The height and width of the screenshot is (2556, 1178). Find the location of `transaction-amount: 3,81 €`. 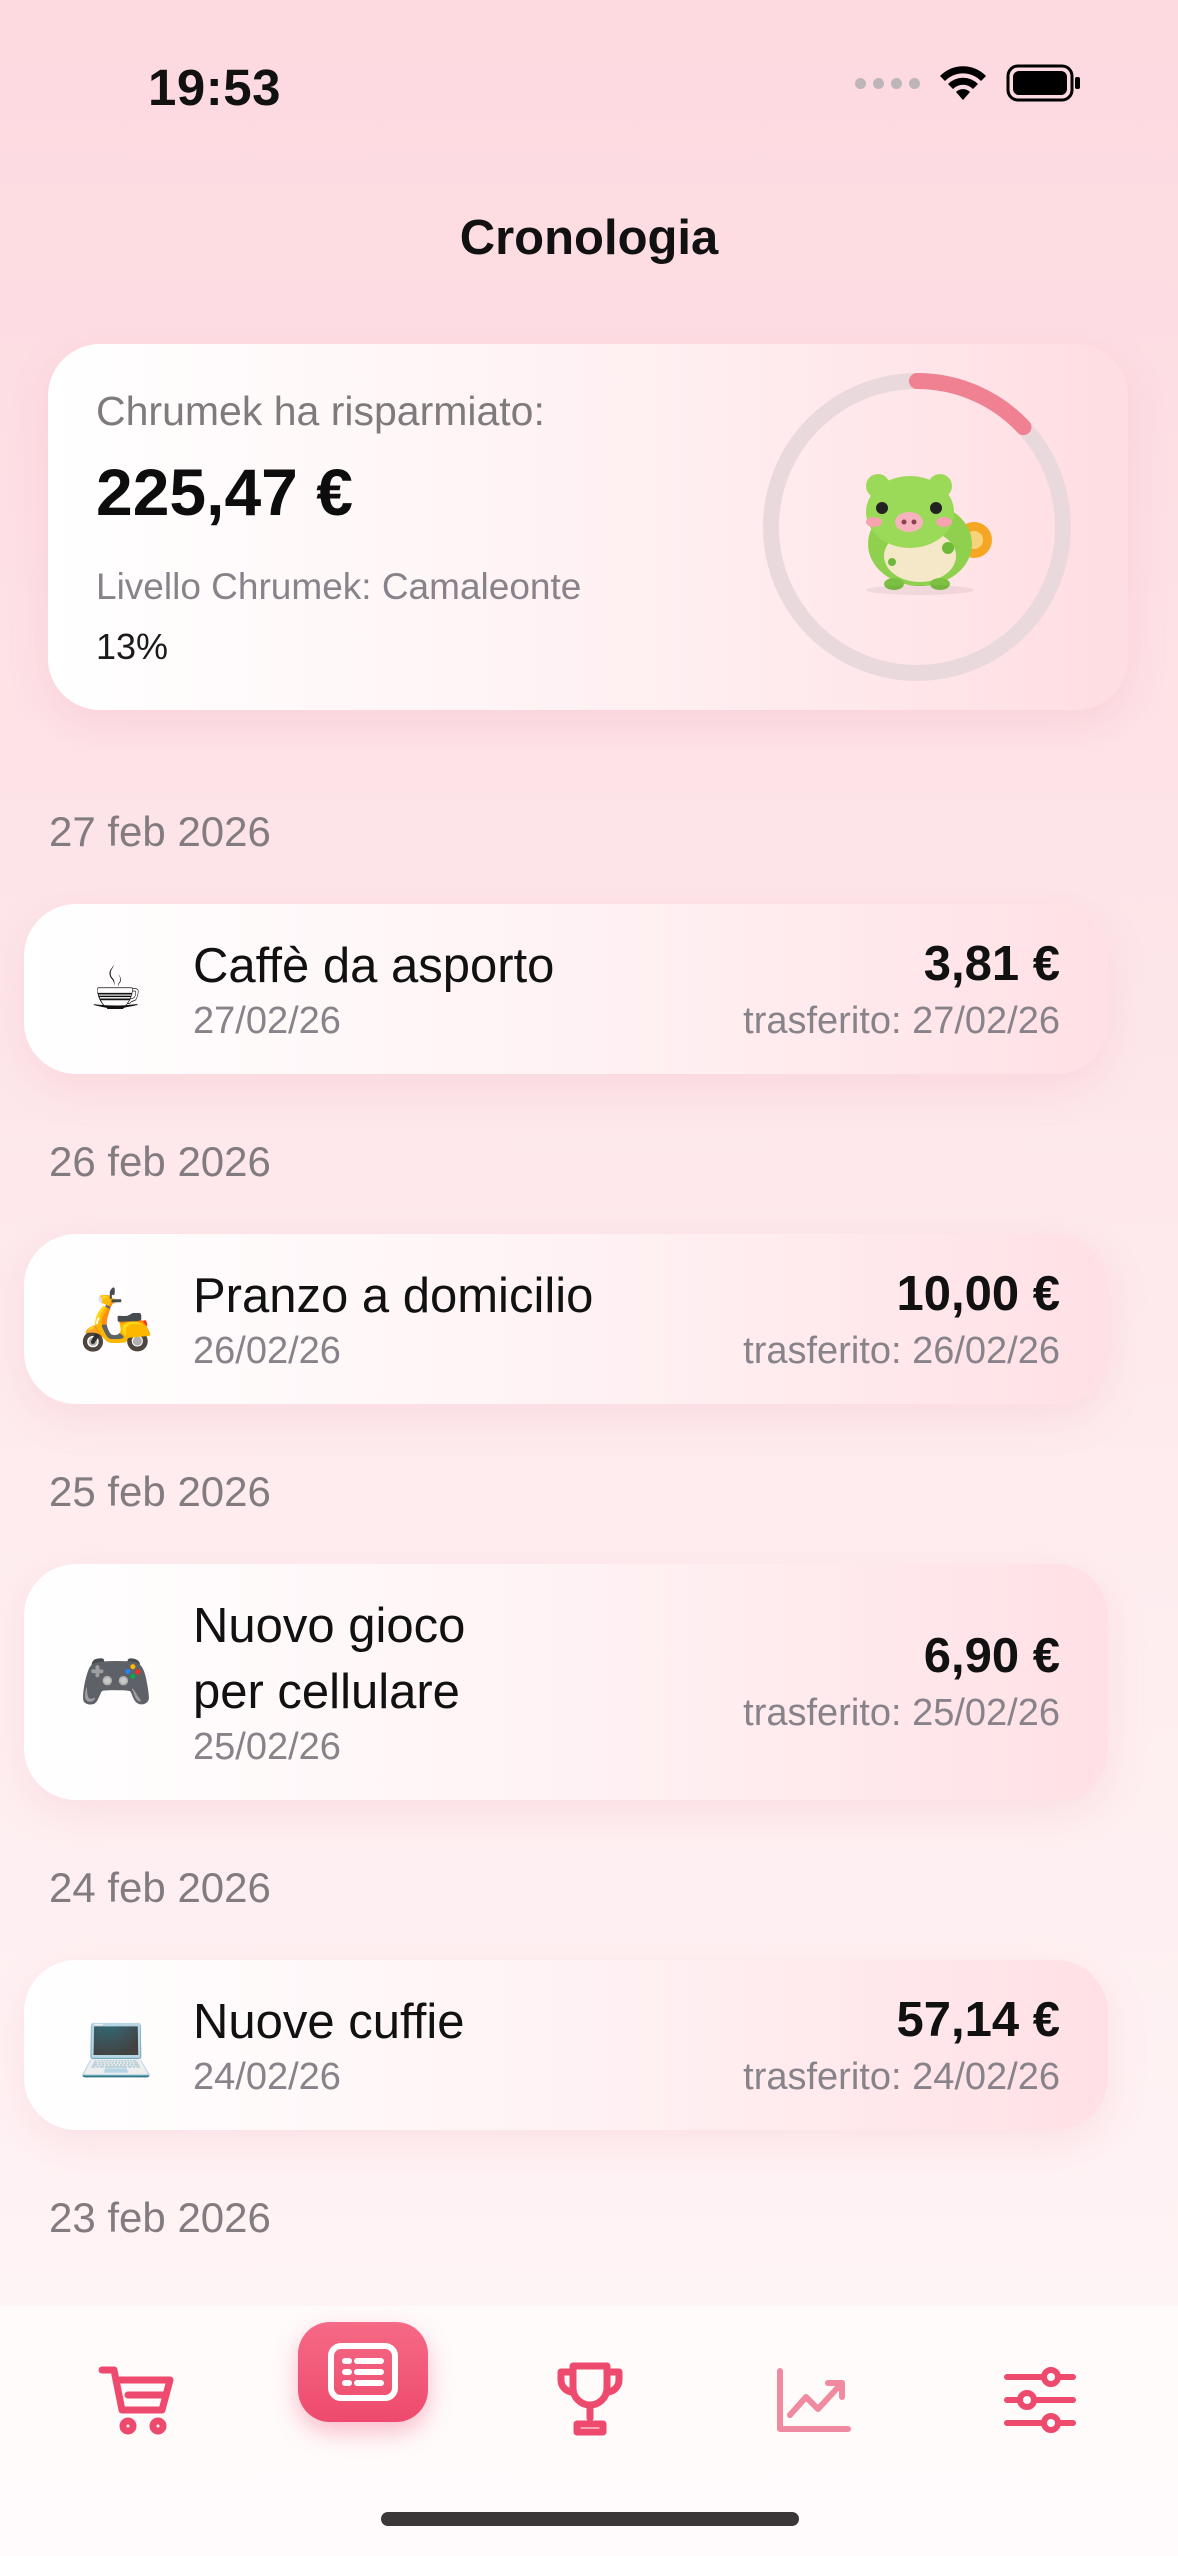

transaction-amount: 3,81 € is located at coordinates (991, 964).